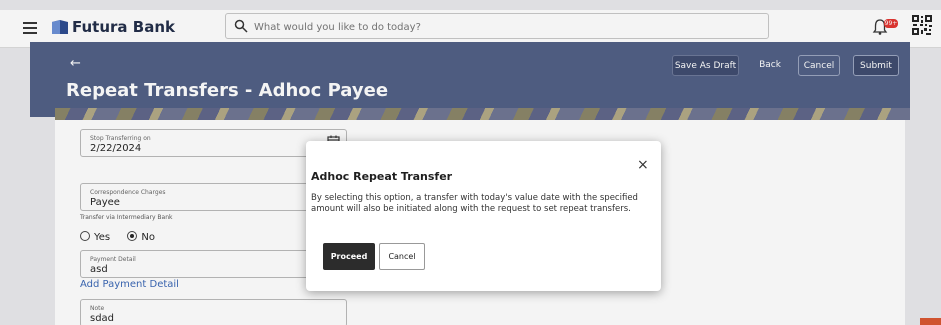 The width and height of the screenshot is (941, 325). I want to click on search-input, so click(504, 27).